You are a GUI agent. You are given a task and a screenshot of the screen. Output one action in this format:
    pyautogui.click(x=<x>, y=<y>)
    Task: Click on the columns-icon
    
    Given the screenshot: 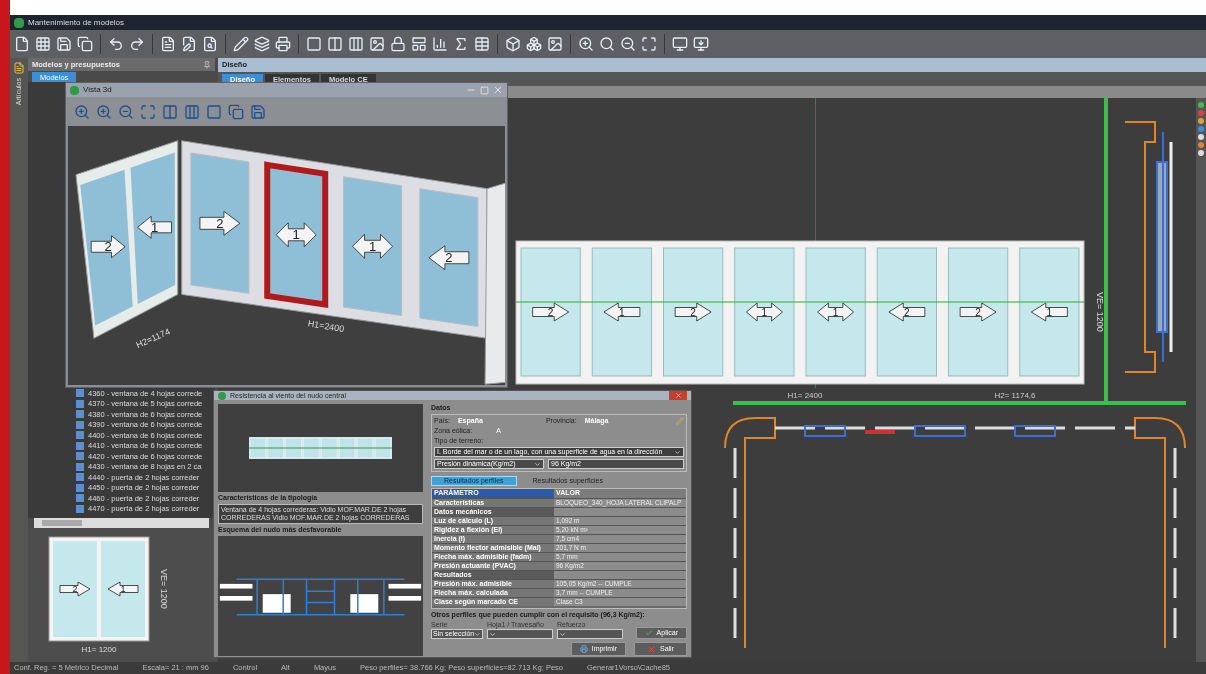 What is the action you would take?
    pyautogui.click(x=335, y=44)
    